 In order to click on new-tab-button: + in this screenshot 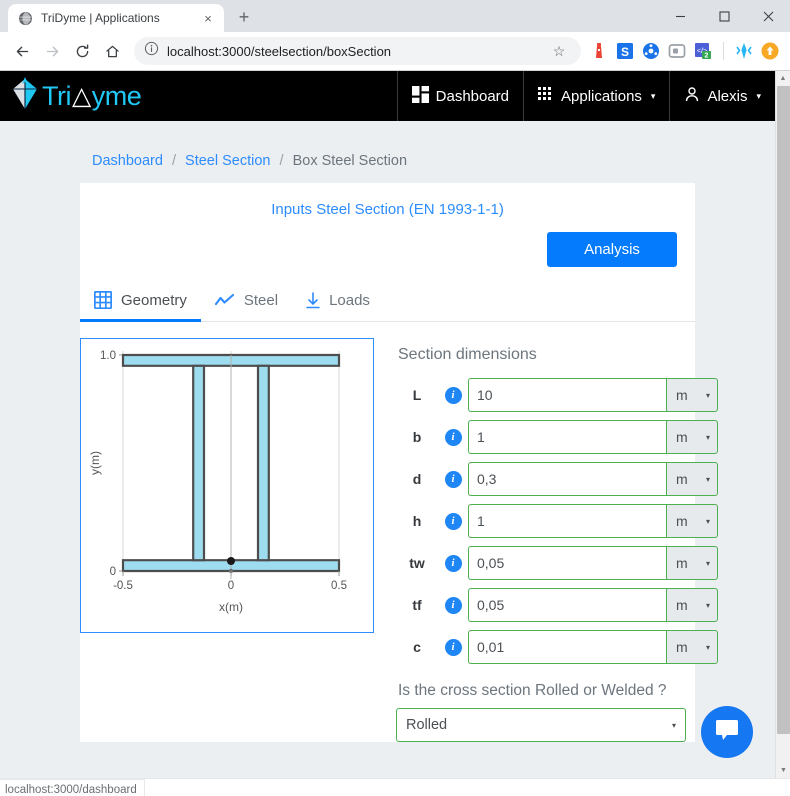, I will do `click(244, 17)`.